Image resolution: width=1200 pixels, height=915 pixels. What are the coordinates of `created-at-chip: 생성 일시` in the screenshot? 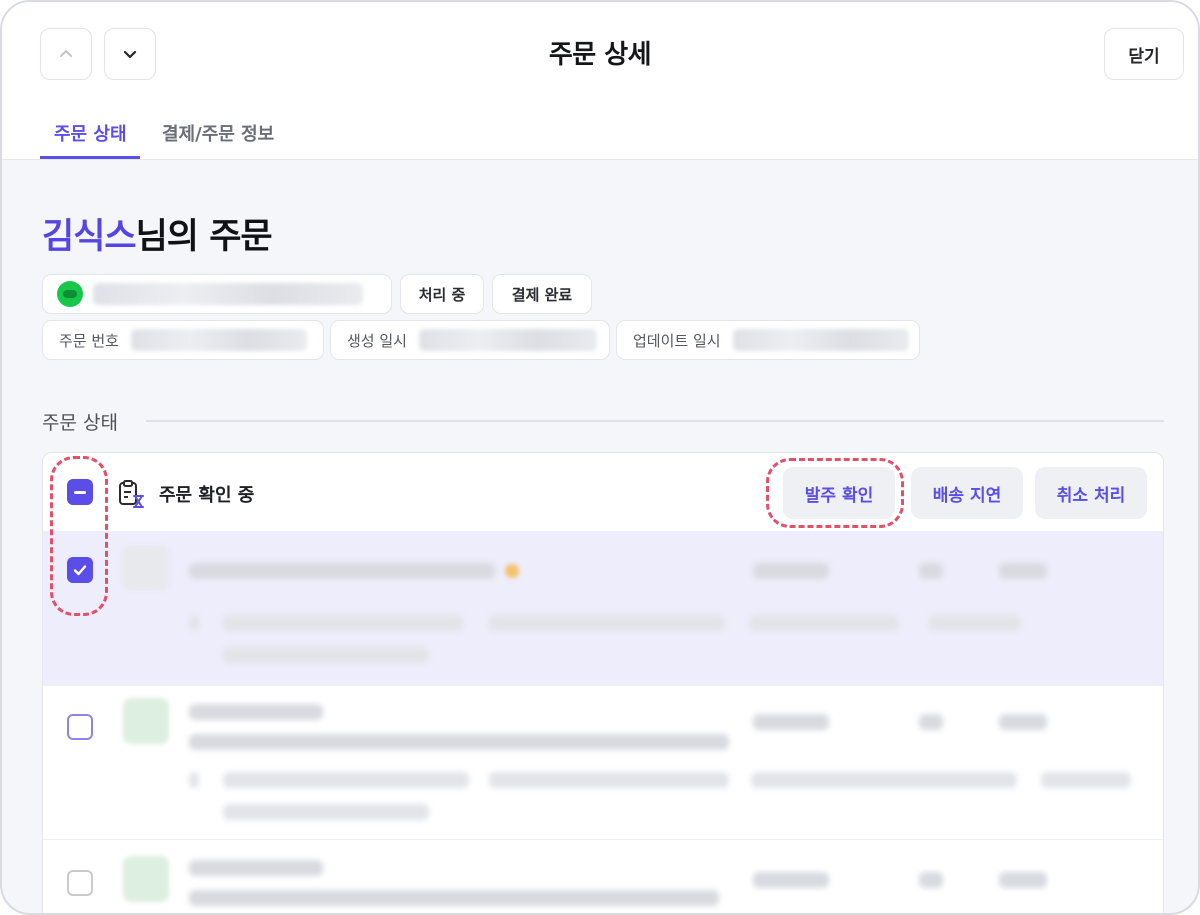 It's located at (470, 340).